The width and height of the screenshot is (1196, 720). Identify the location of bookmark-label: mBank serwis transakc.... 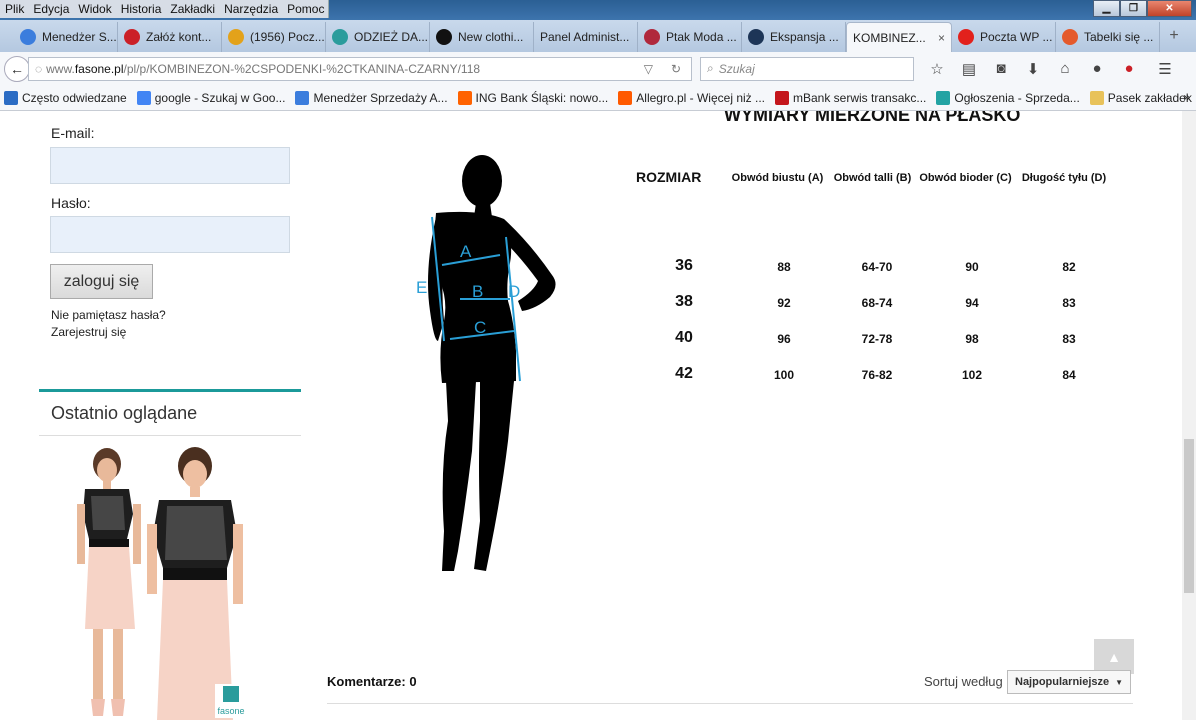
(860, 97).